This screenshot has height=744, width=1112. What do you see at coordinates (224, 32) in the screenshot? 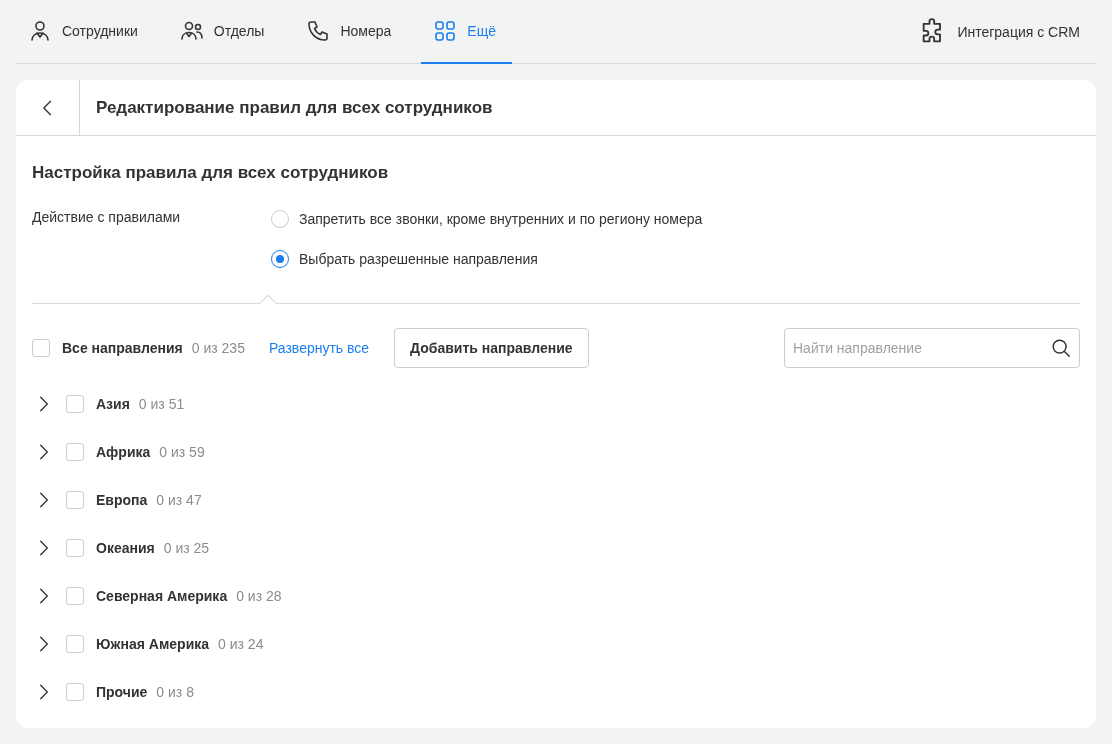
I see `nav-tab: Отделы` at bounding box center [224, 32].